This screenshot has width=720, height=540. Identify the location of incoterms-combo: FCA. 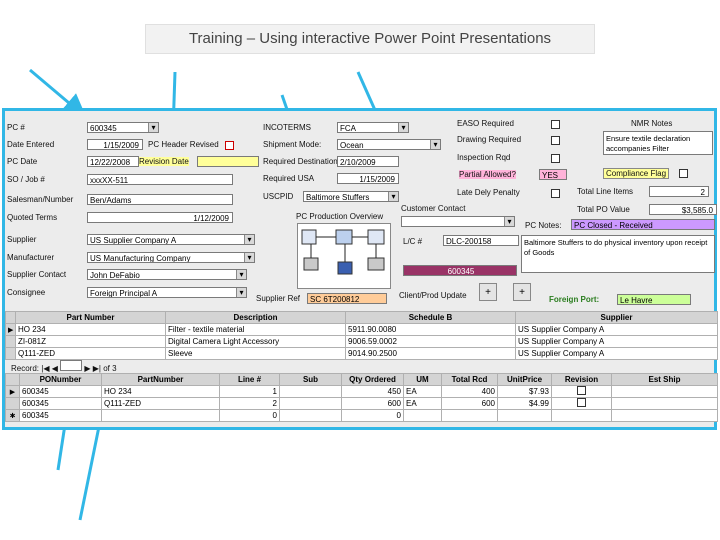
(373, 127).